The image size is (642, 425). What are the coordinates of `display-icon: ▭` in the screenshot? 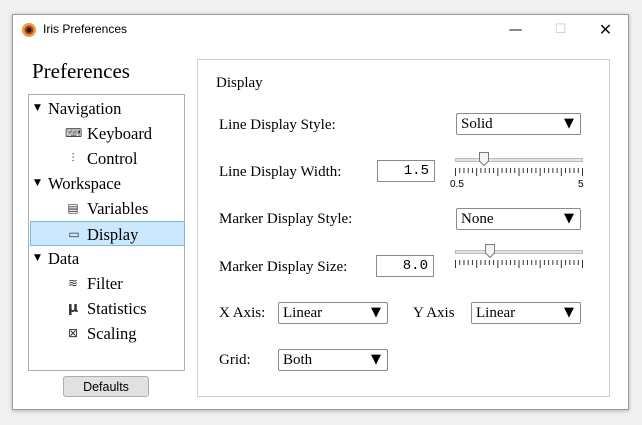 It's located at (74, 234).